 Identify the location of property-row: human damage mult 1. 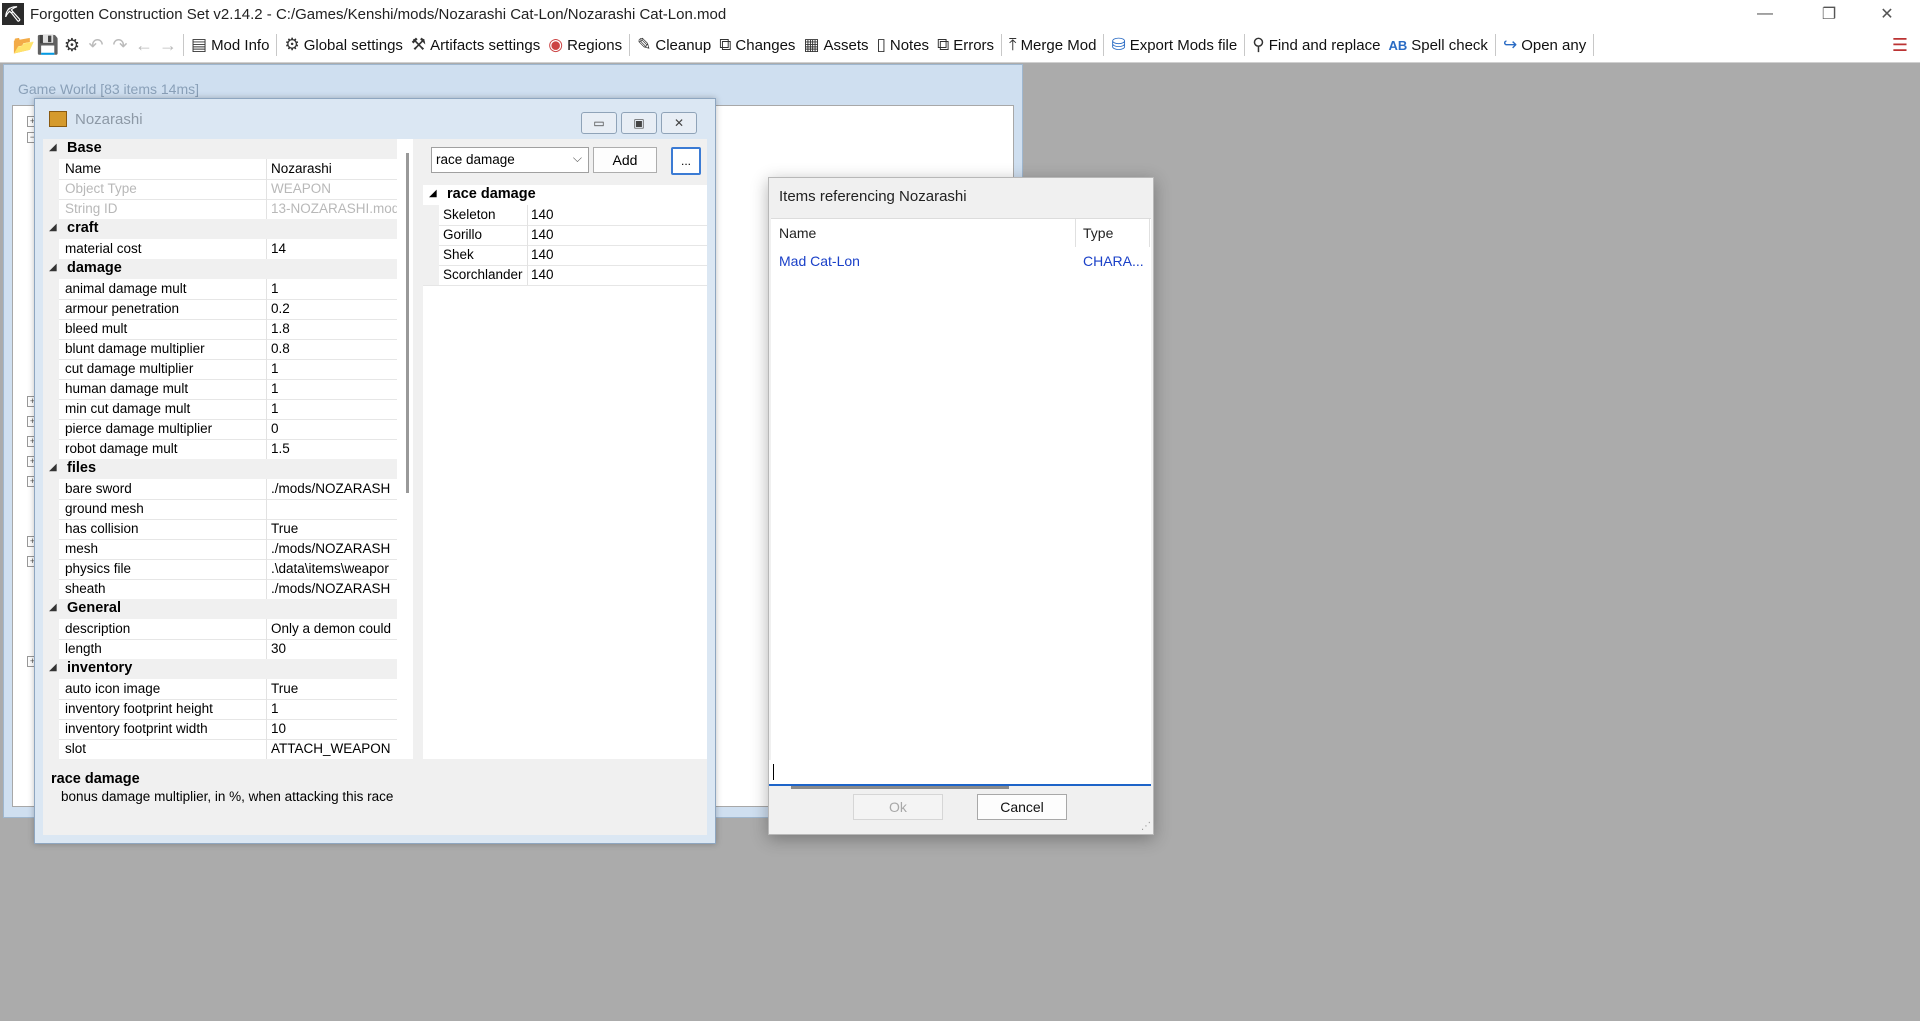
(220, 389).